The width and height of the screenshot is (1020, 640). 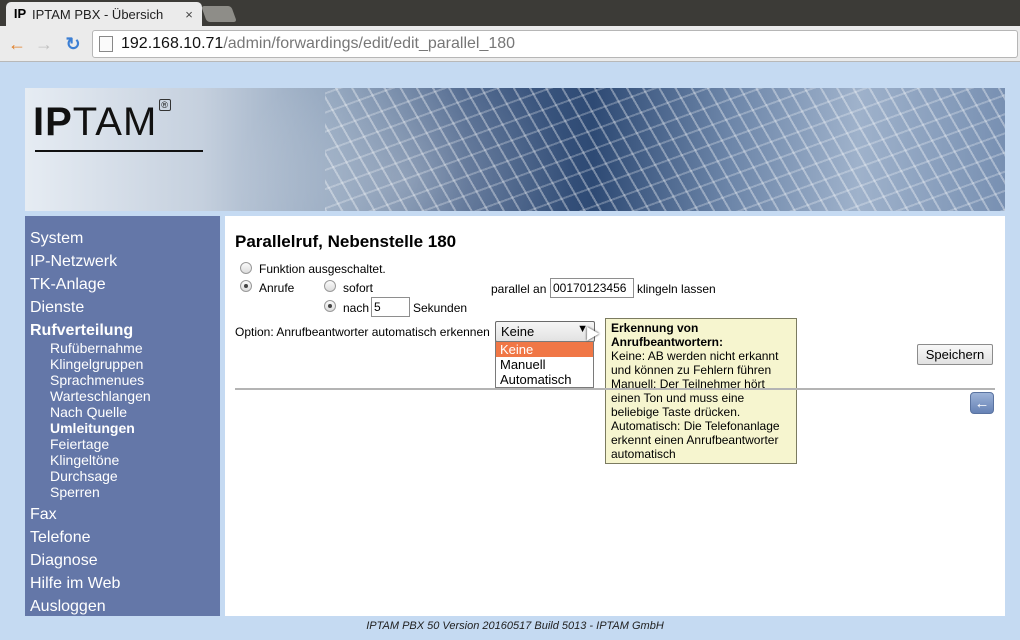 I want to click on sidebar-item-diagnose: Diagnose, so click(x=122, y=562).